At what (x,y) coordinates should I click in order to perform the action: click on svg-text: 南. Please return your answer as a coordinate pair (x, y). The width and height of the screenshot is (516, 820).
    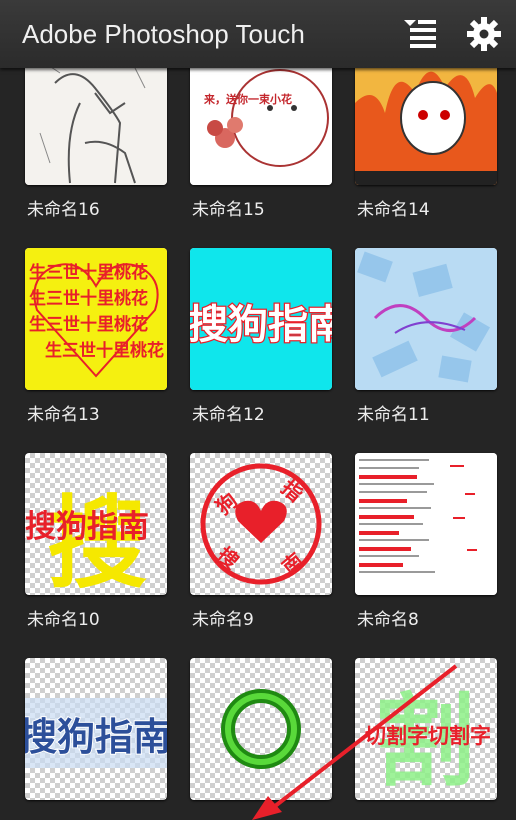
    Looking at the image, I should click on (292, 563).